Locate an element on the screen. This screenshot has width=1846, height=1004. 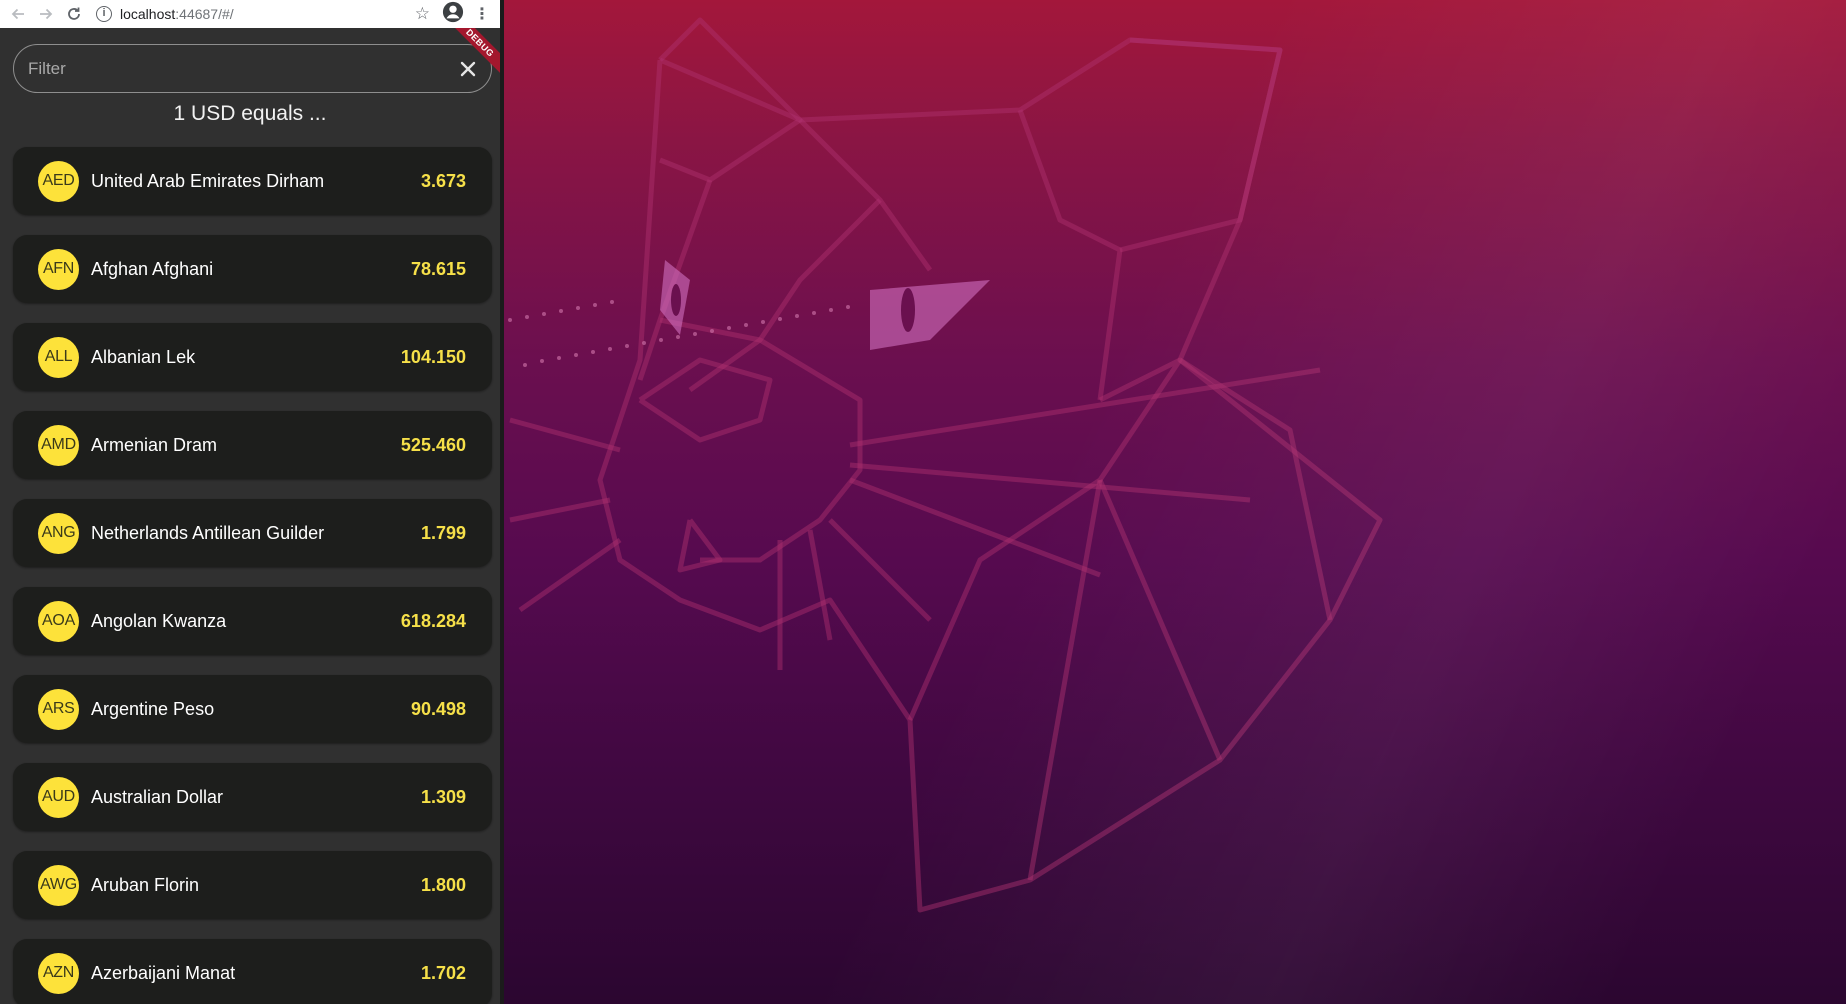
rate-value: 1.799 is located at coordinates (443, 532).